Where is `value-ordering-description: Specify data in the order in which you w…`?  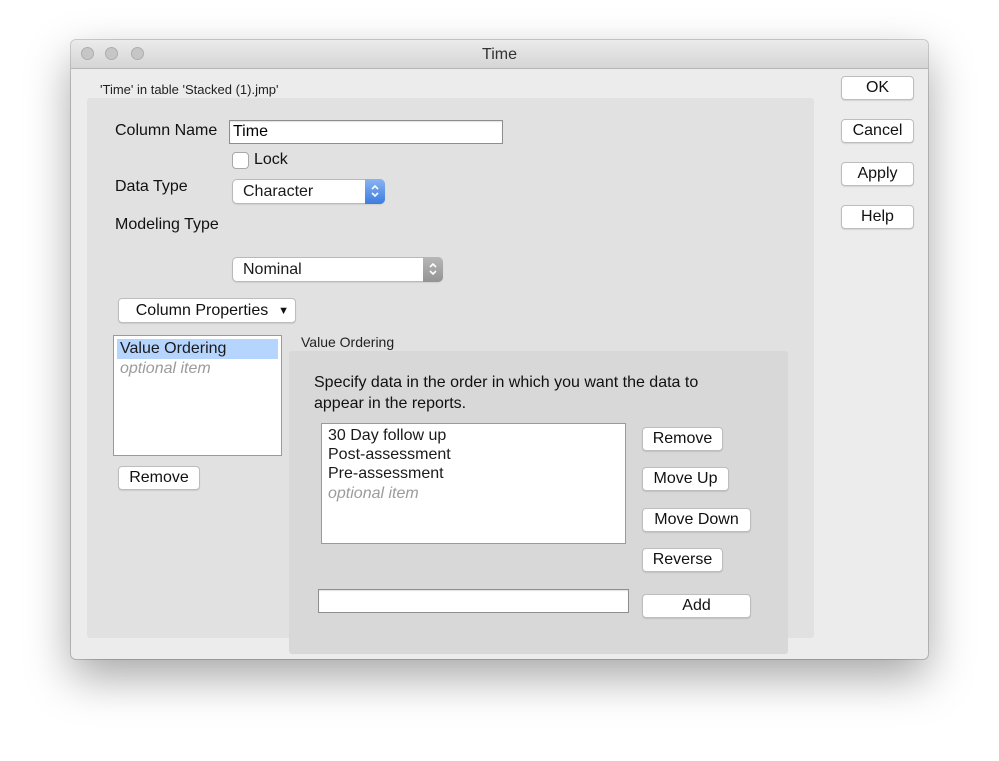 value-ordering-description: Specify data in the order in which you w… is located at coordinates (506, 393).